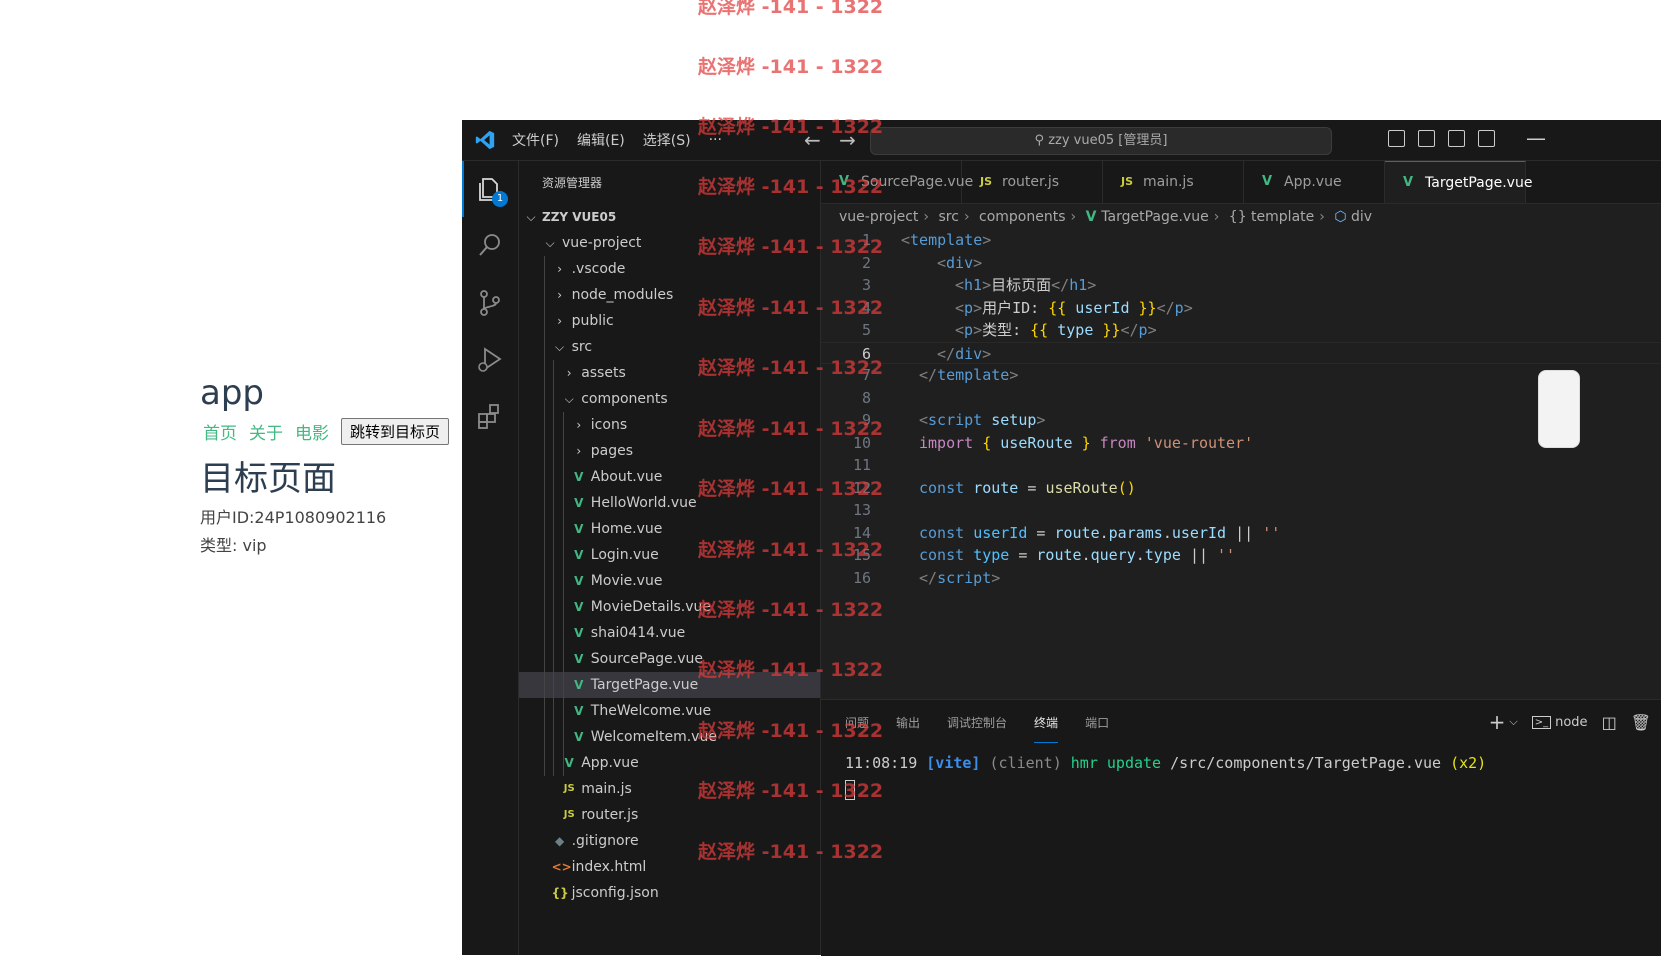  Describe the element at coordinates (669, 217) in the screenshot. I see `workspace-root: ⌵ ZZY VUE05` at that location.